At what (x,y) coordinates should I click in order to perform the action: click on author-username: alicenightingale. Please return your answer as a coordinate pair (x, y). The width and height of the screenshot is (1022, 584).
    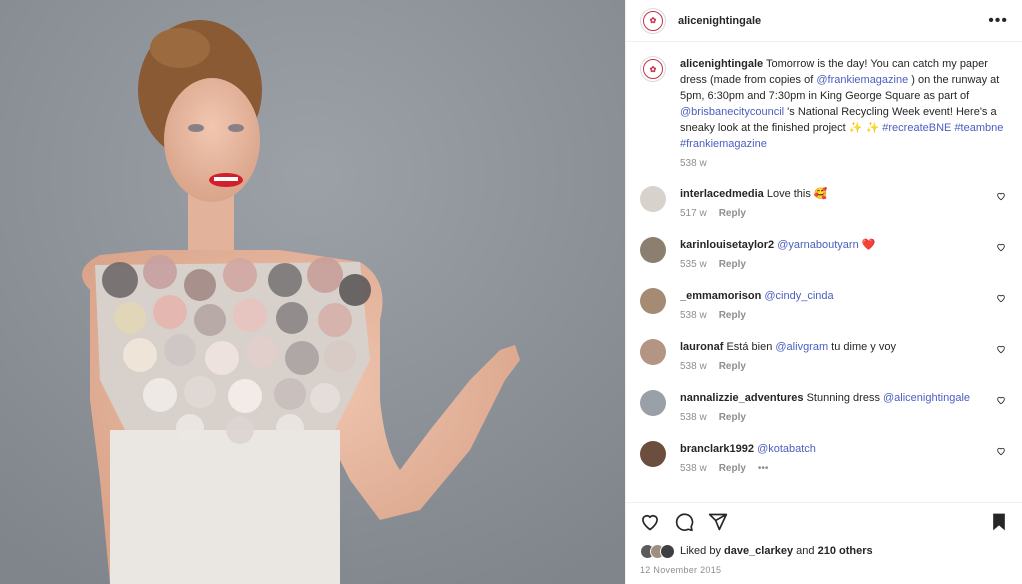
    Looking at the image, I should click on (719, 21).